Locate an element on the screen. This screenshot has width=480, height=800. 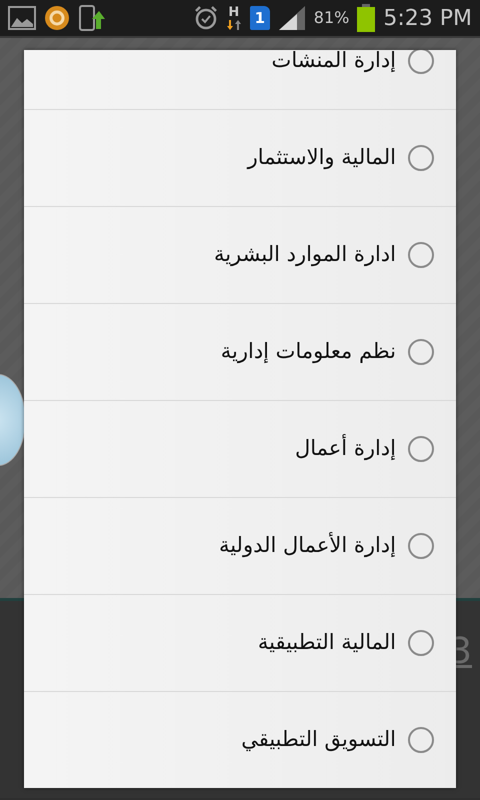
network-type: H is located at coordinates (234, 12).